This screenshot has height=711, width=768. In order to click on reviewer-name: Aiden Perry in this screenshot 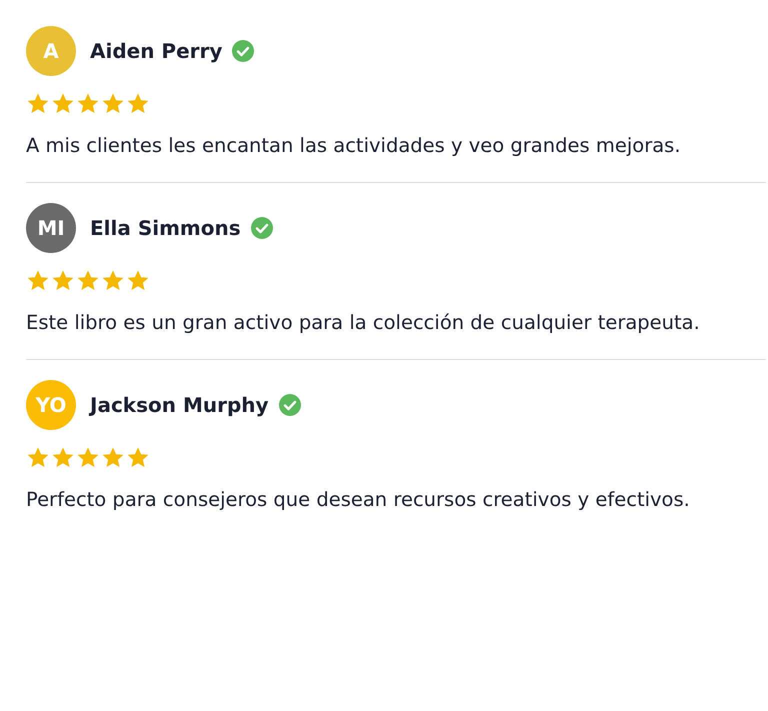, I will do `click(156, 51)`.